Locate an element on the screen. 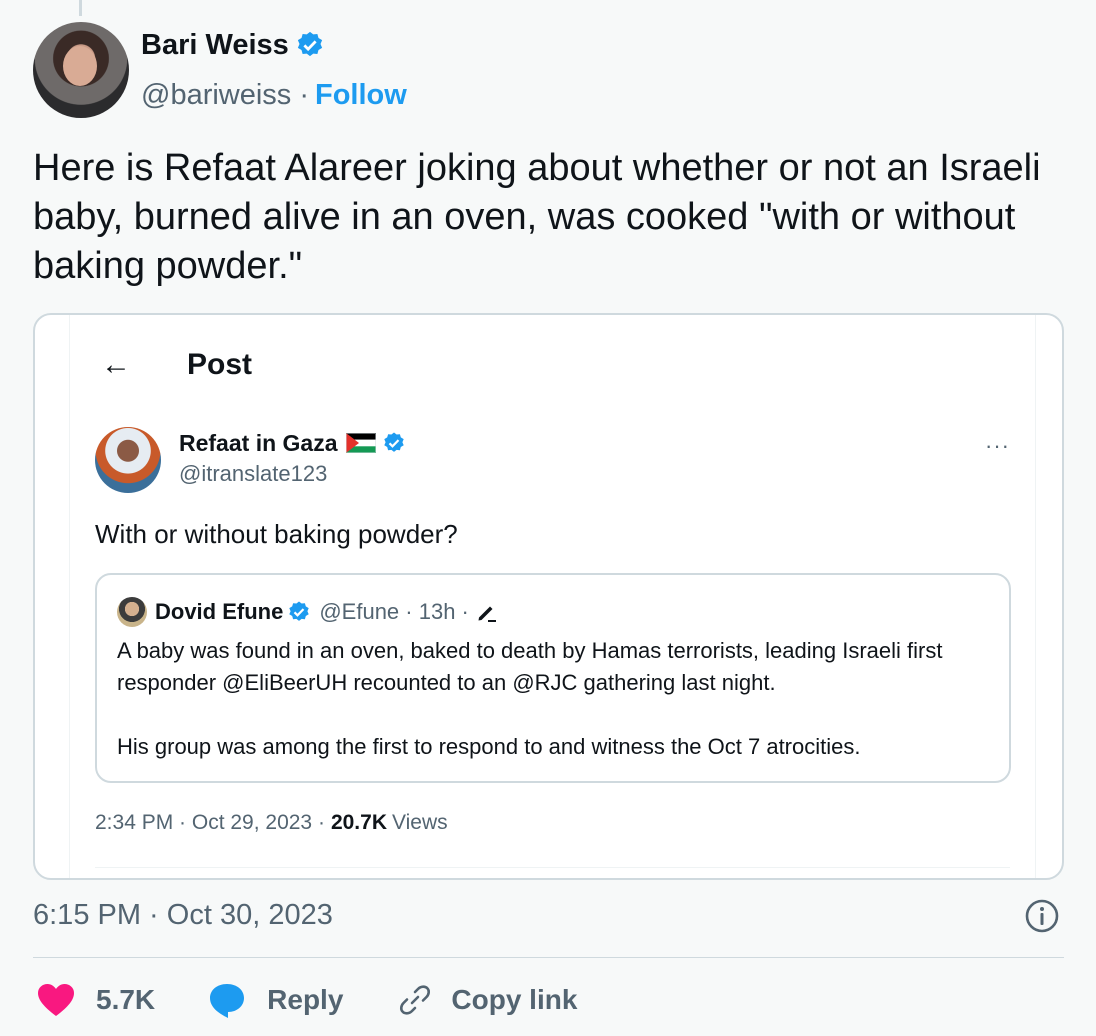 This screenshot has height=1036, width=1096. reply-label: Reply is located at coordinates (305, 999).